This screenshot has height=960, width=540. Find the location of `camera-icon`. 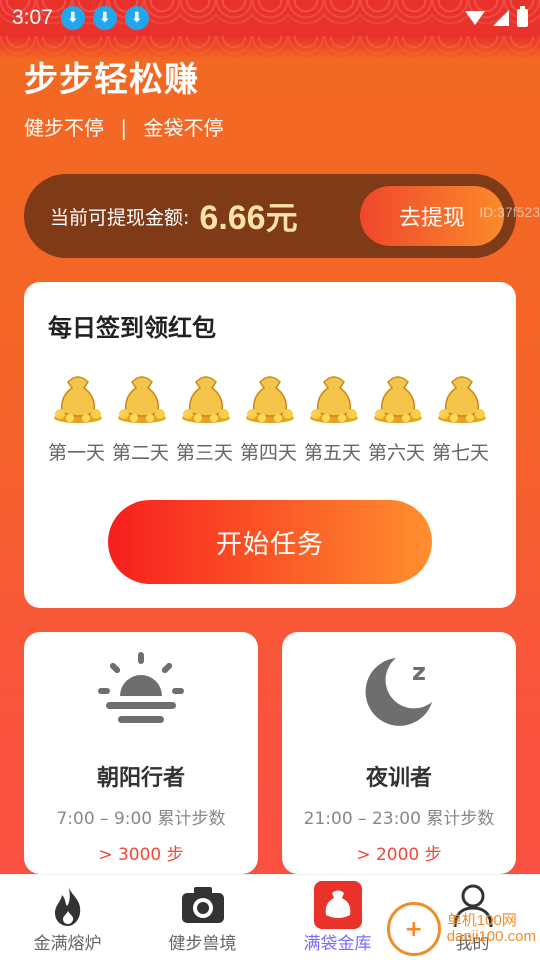

camera-icon is located at coordinates (202, 905).